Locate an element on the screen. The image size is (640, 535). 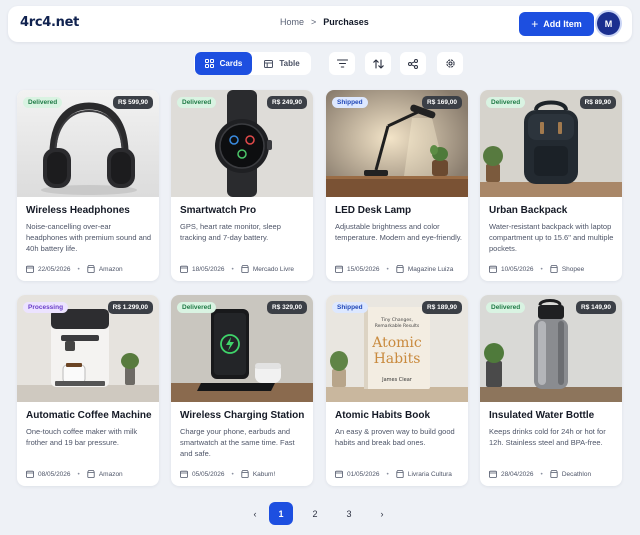
price-badge: R$ 189,90 is located at coordinates (442, 307).